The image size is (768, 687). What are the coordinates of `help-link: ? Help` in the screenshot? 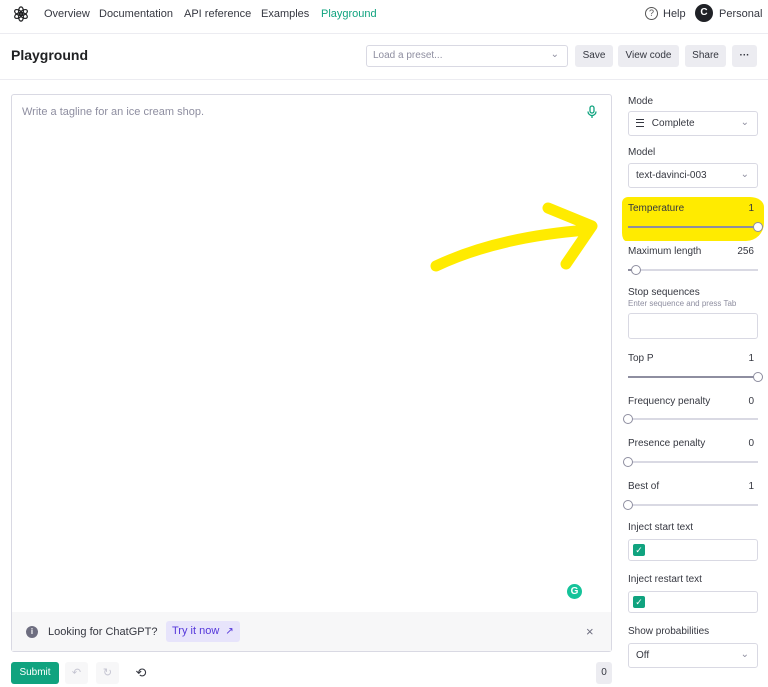 It's located at (665, 13).